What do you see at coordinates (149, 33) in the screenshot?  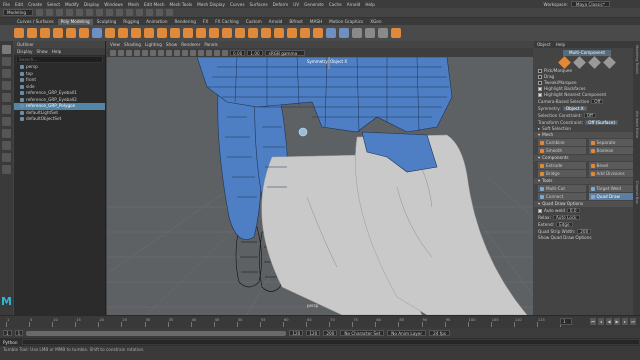 I see `extract-icon` at bounding box center [149, 33].